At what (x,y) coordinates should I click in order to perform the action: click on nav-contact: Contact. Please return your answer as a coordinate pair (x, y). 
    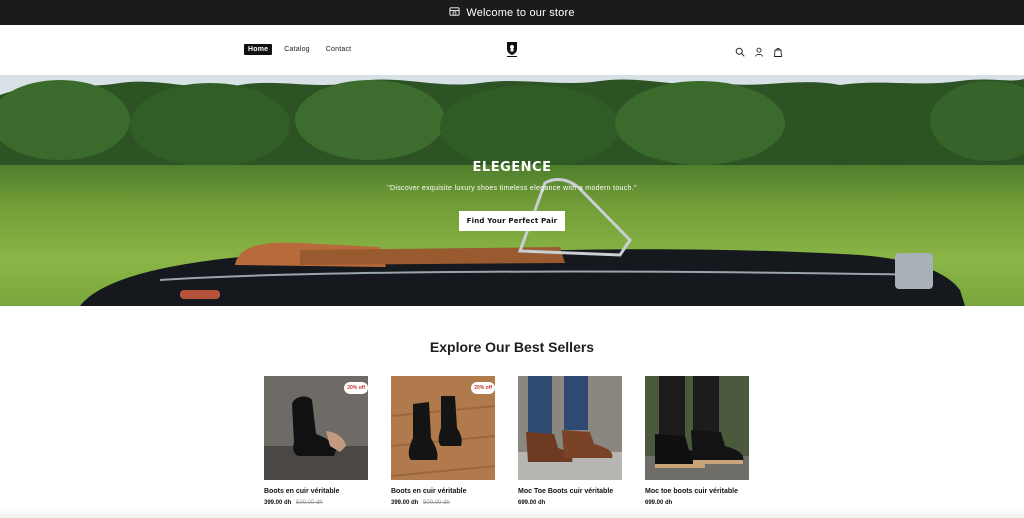
    Looking at the image, I should click on (339, 49).